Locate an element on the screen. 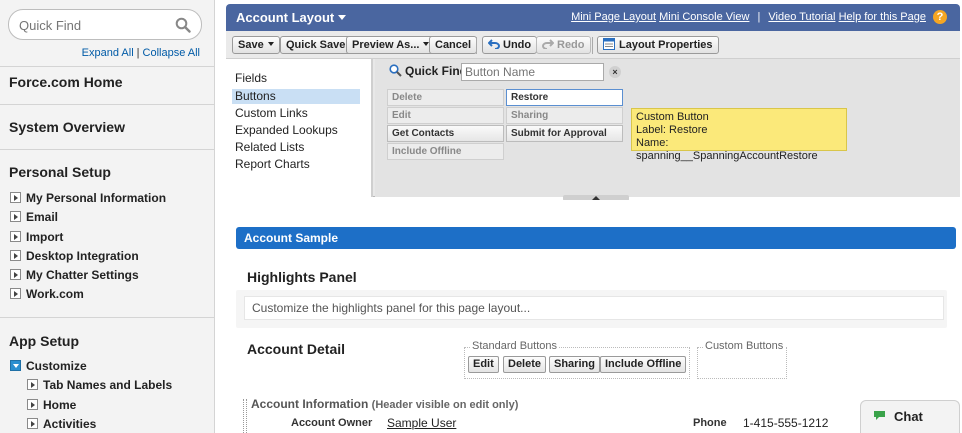 The width and height of the screenshot is (962, 433). save-button: Save is located at coordinates (256, 45).